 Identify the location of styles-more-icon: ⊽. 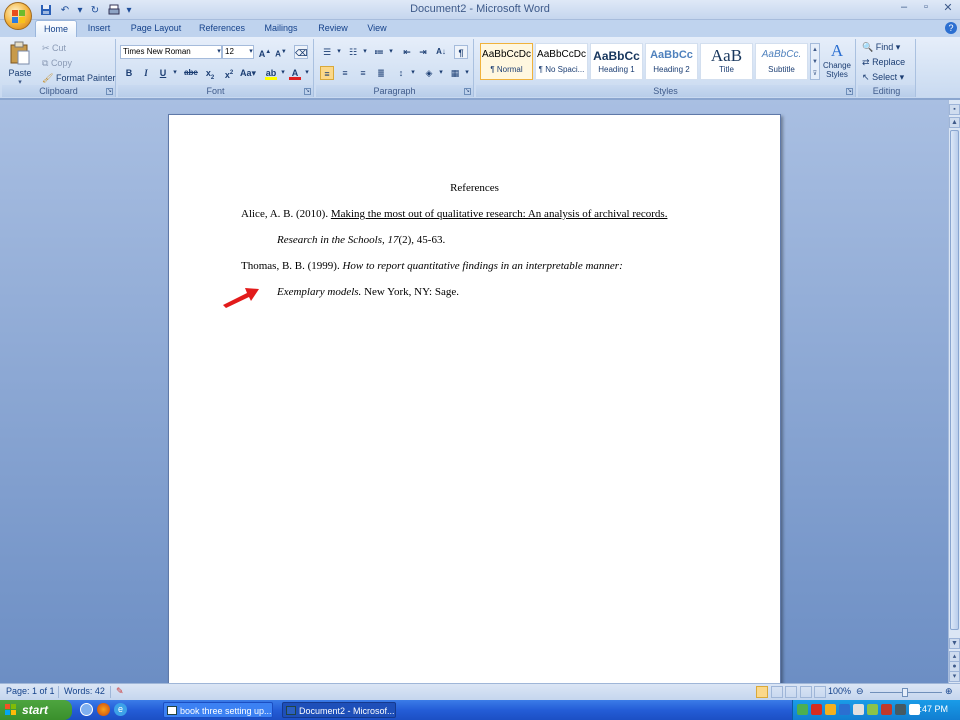
(815, 74).